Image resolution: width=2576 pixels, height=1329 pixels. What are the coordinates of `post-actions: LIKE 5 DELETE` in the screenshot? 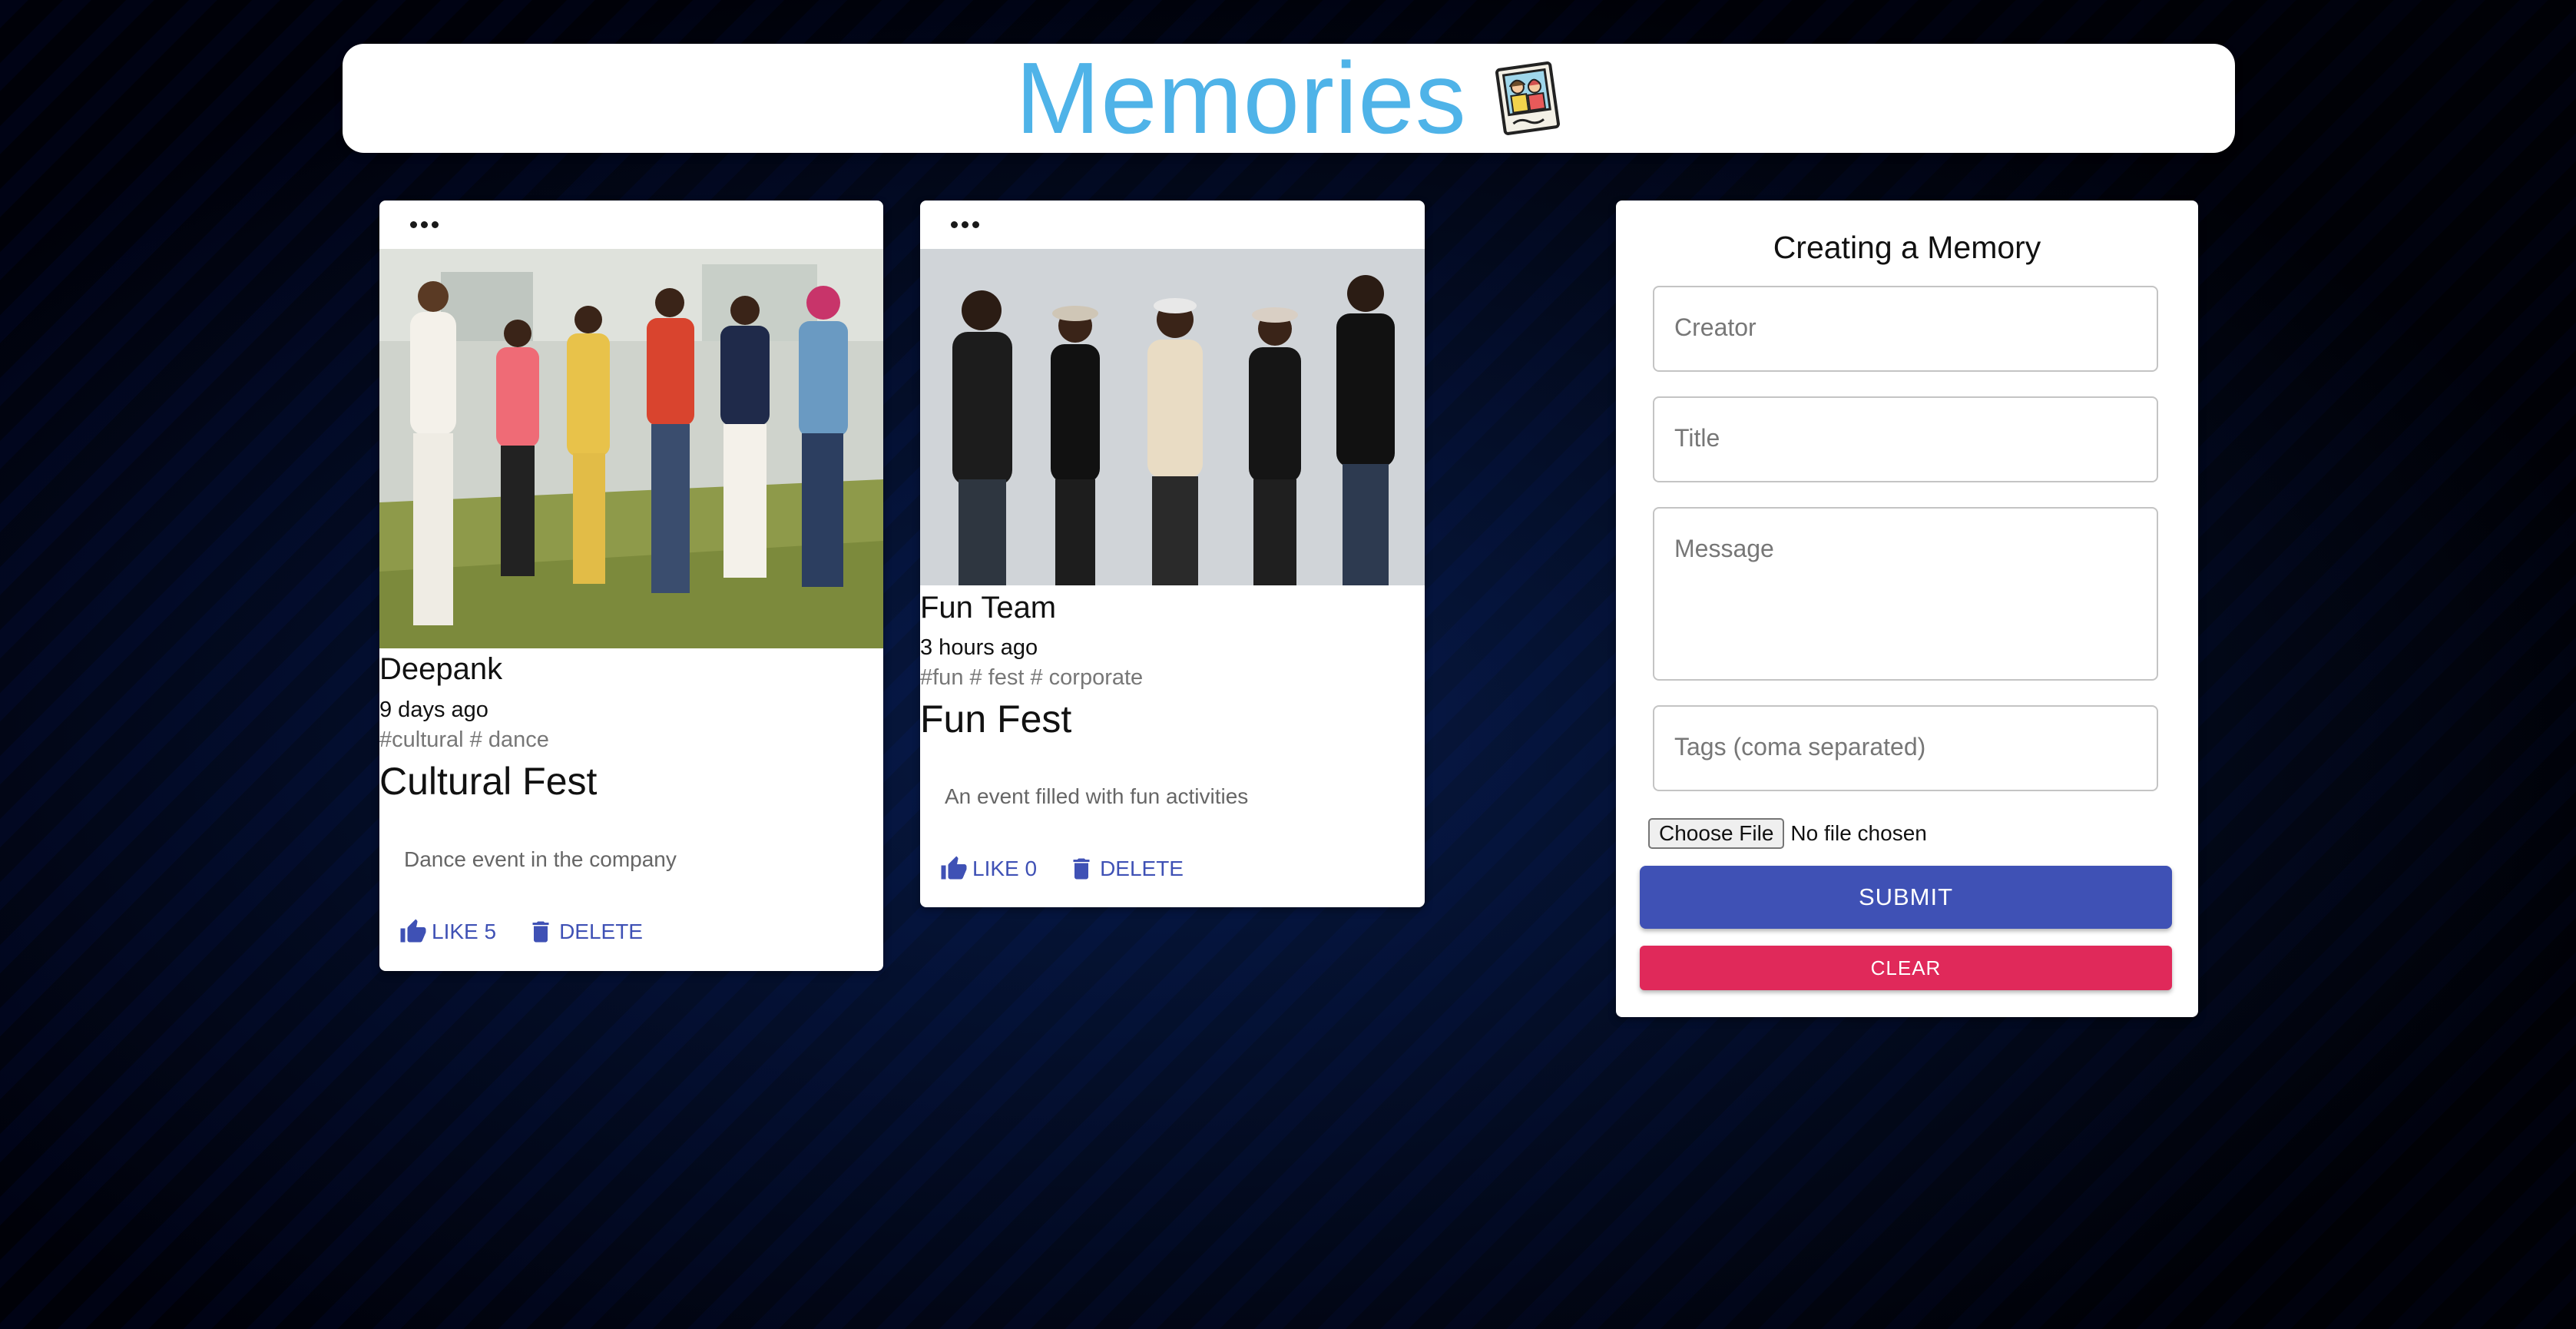 It's located at (521, 932).